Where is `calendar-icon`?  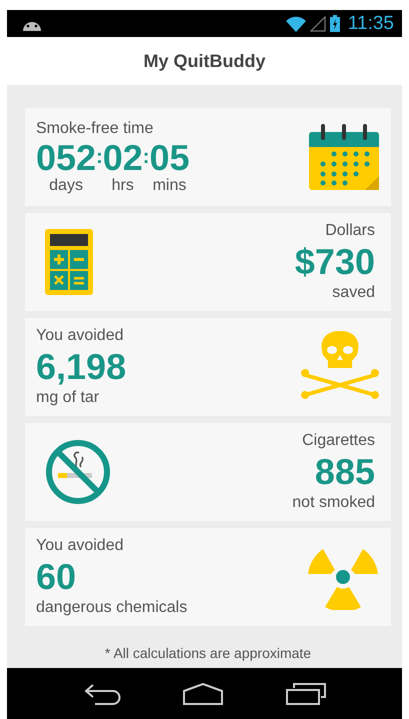 calendar-icon is located at coordinates (344, 157).